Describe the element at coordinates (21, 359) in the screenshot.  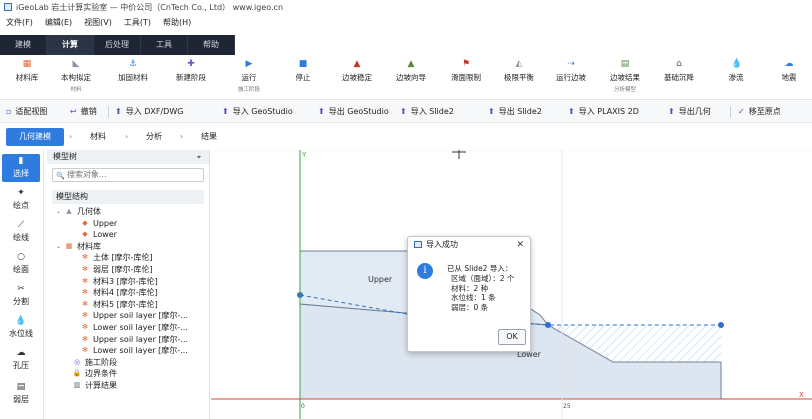
I see `pore-pressure-tool: ☁ 孔压` at that location.